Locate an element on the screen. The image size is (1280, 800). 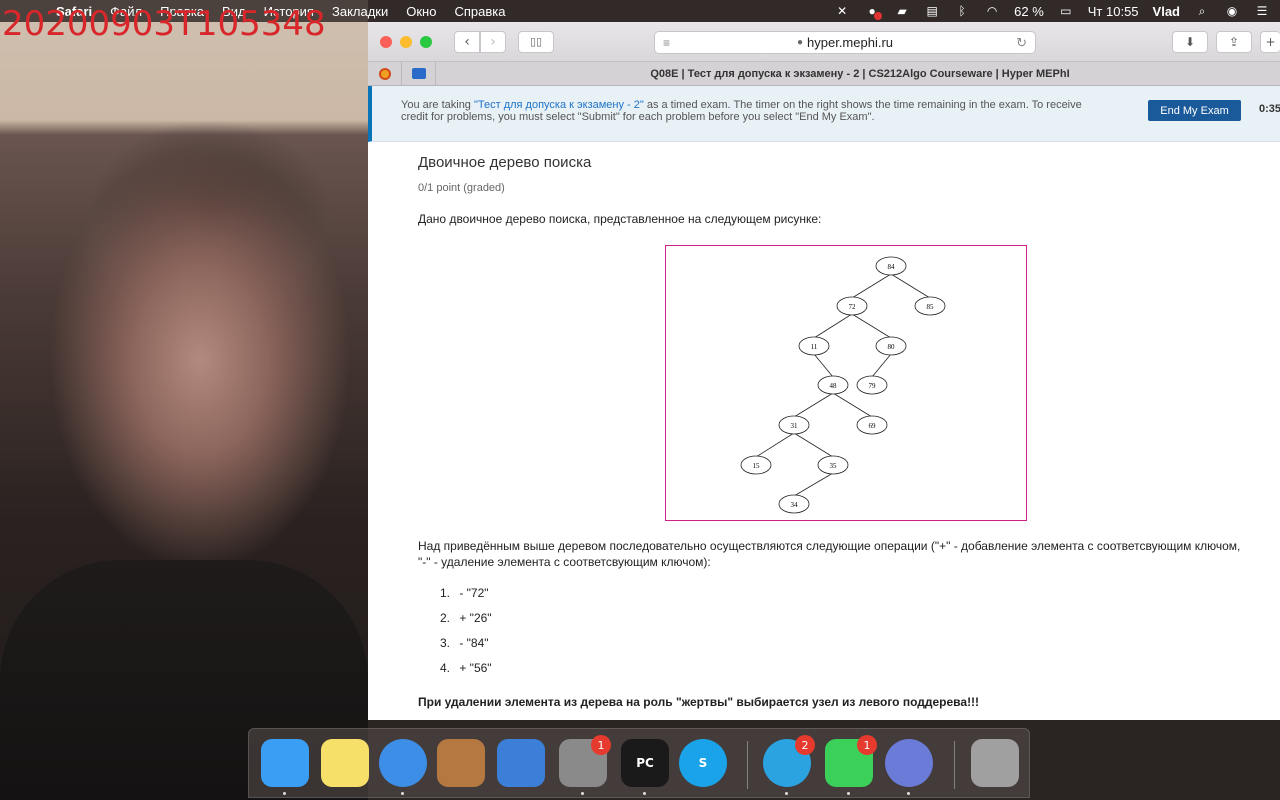
dock-pycharm-icon: PC is located at coordinates (645, 763).